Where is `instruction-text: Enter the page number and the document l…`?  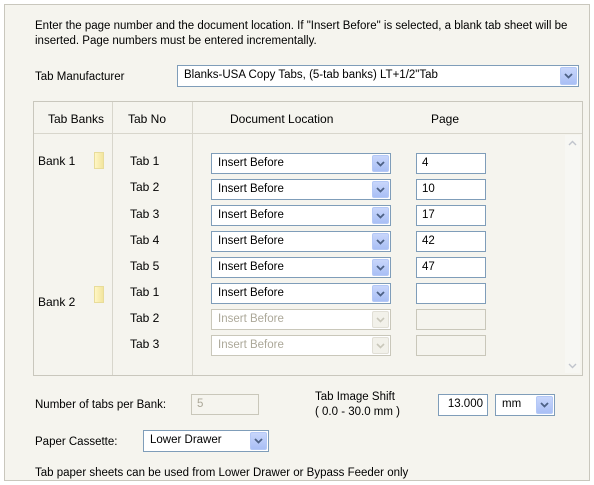
instruction-text: Enter the page number and the document l… is located at coordinates (301, 33).